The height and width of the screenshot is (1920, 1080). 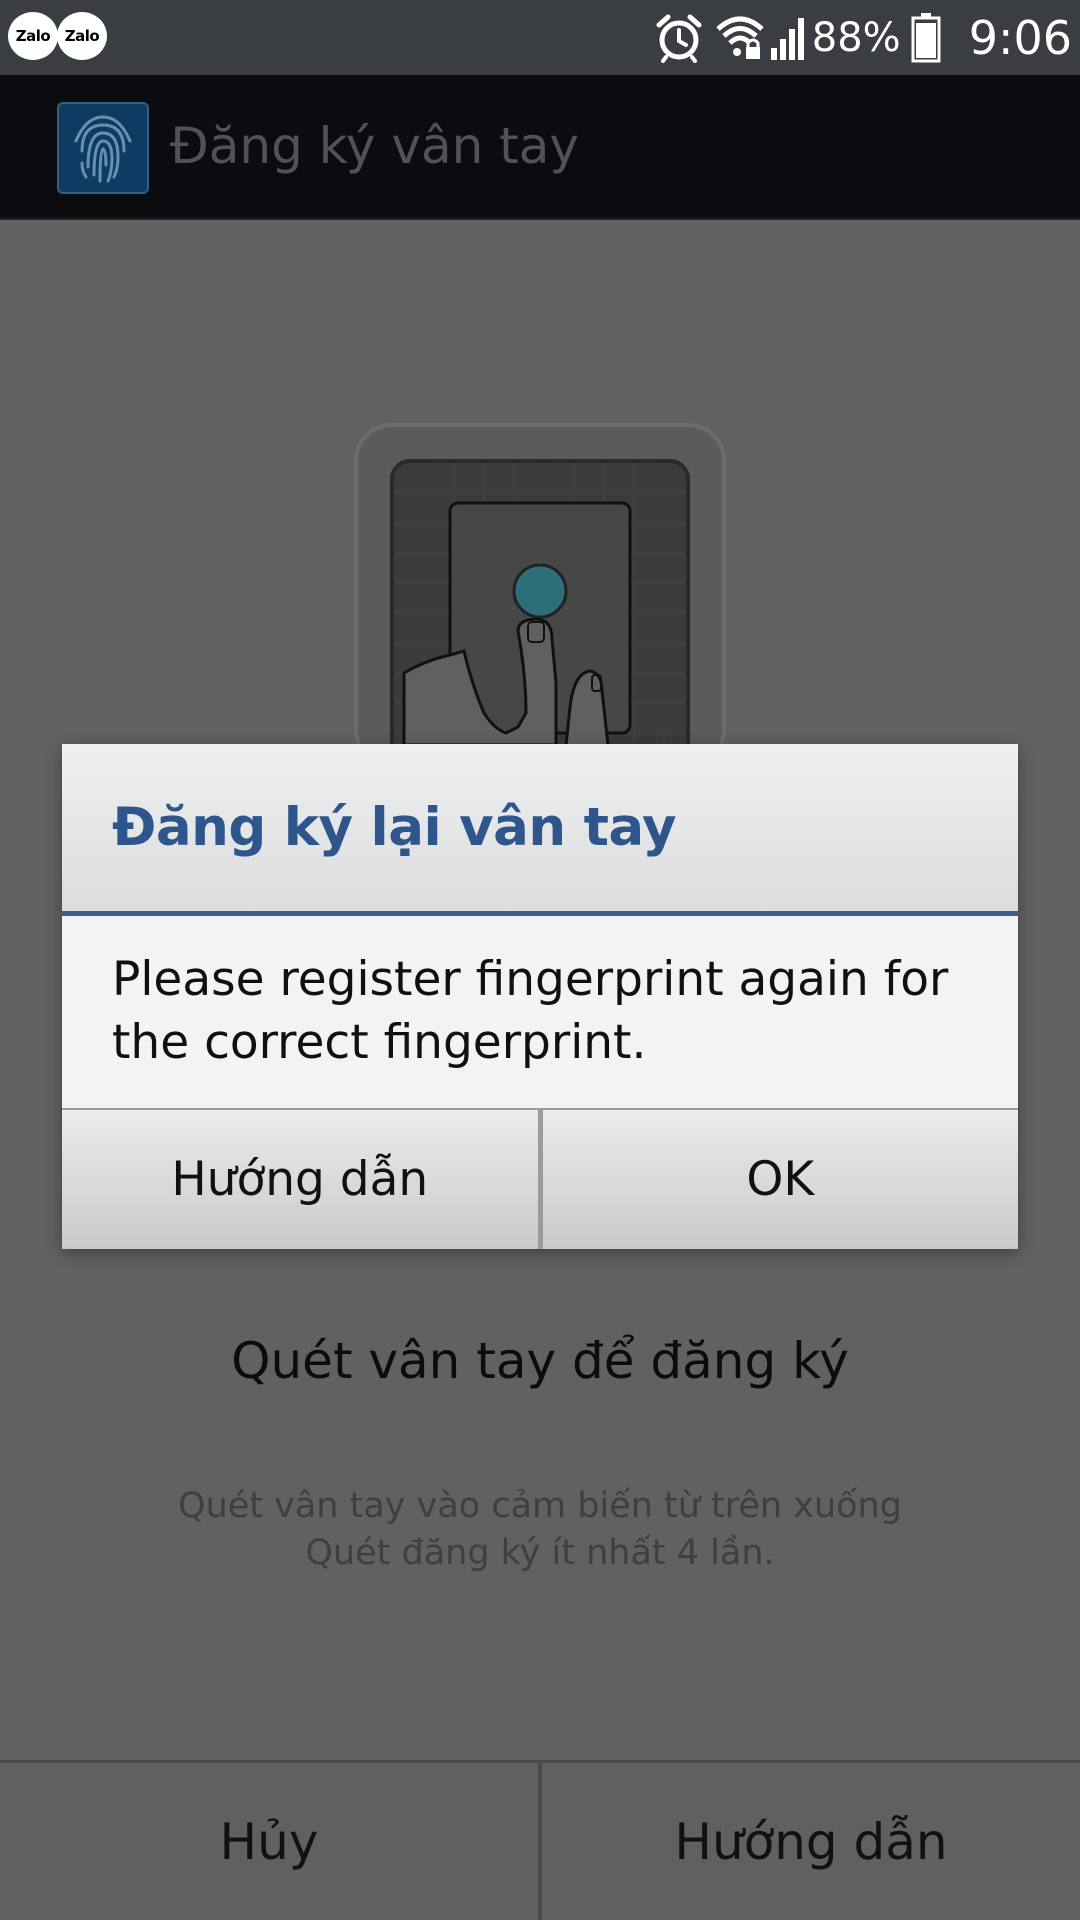 I want to click on dialog-buttons: Hướng dẫn OK, so click(x=540, y=1178).